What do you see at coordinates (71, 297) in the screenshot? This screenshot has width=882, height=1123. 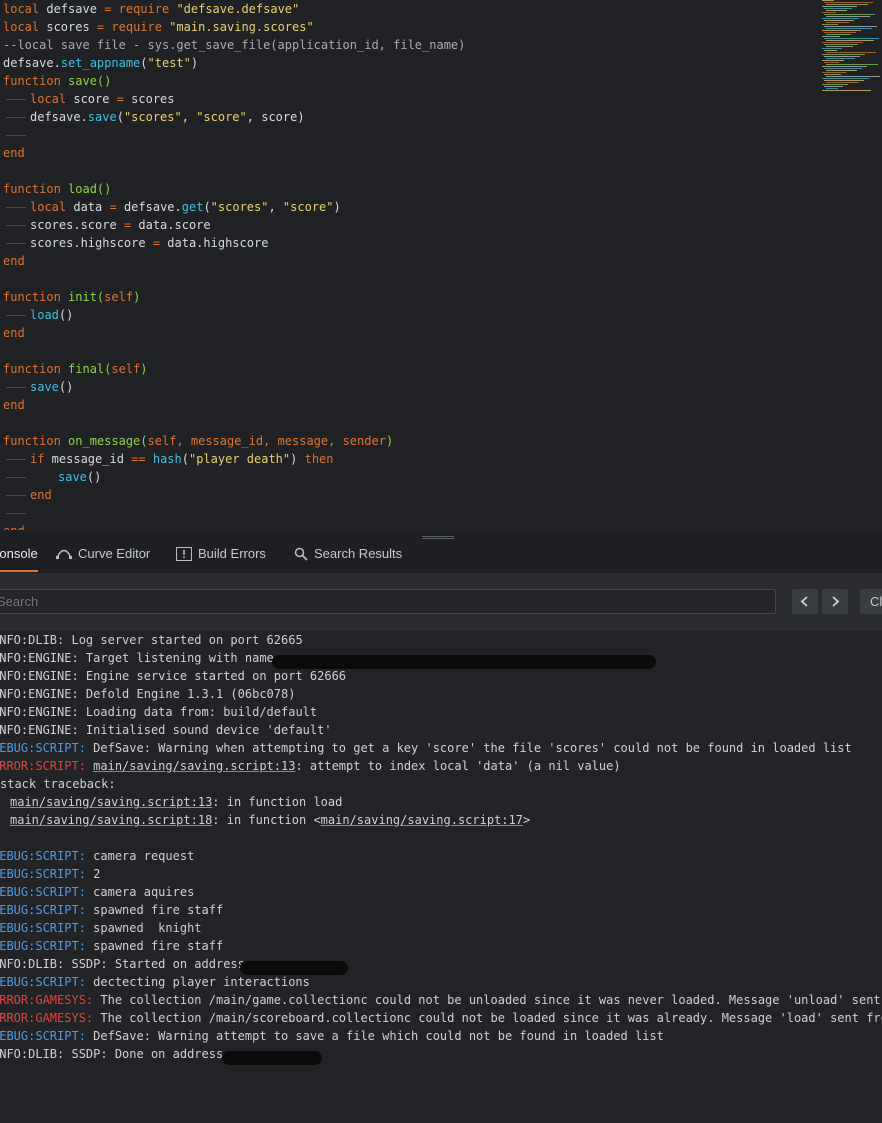 I see `code-line: function init(self)` at bounding box center [71, 297].